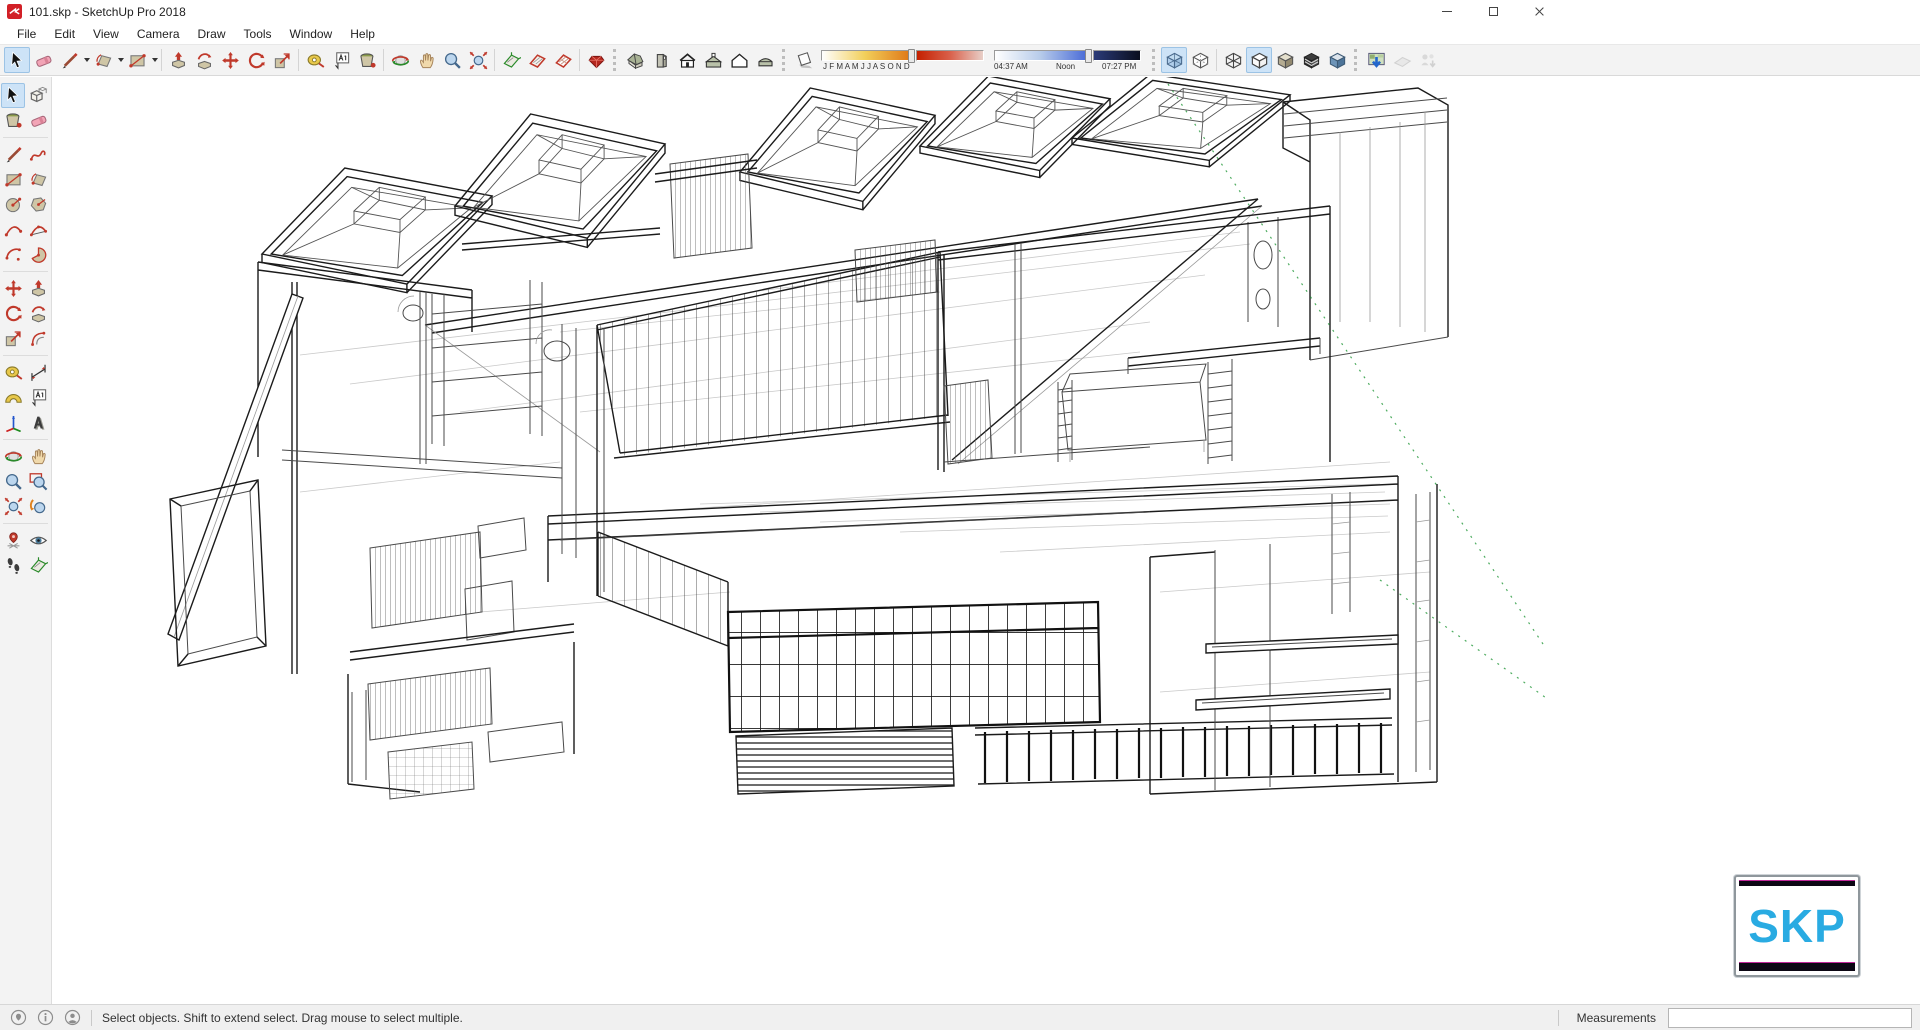  I want to click on rotated-rectangle-tool, so click(38, 179).